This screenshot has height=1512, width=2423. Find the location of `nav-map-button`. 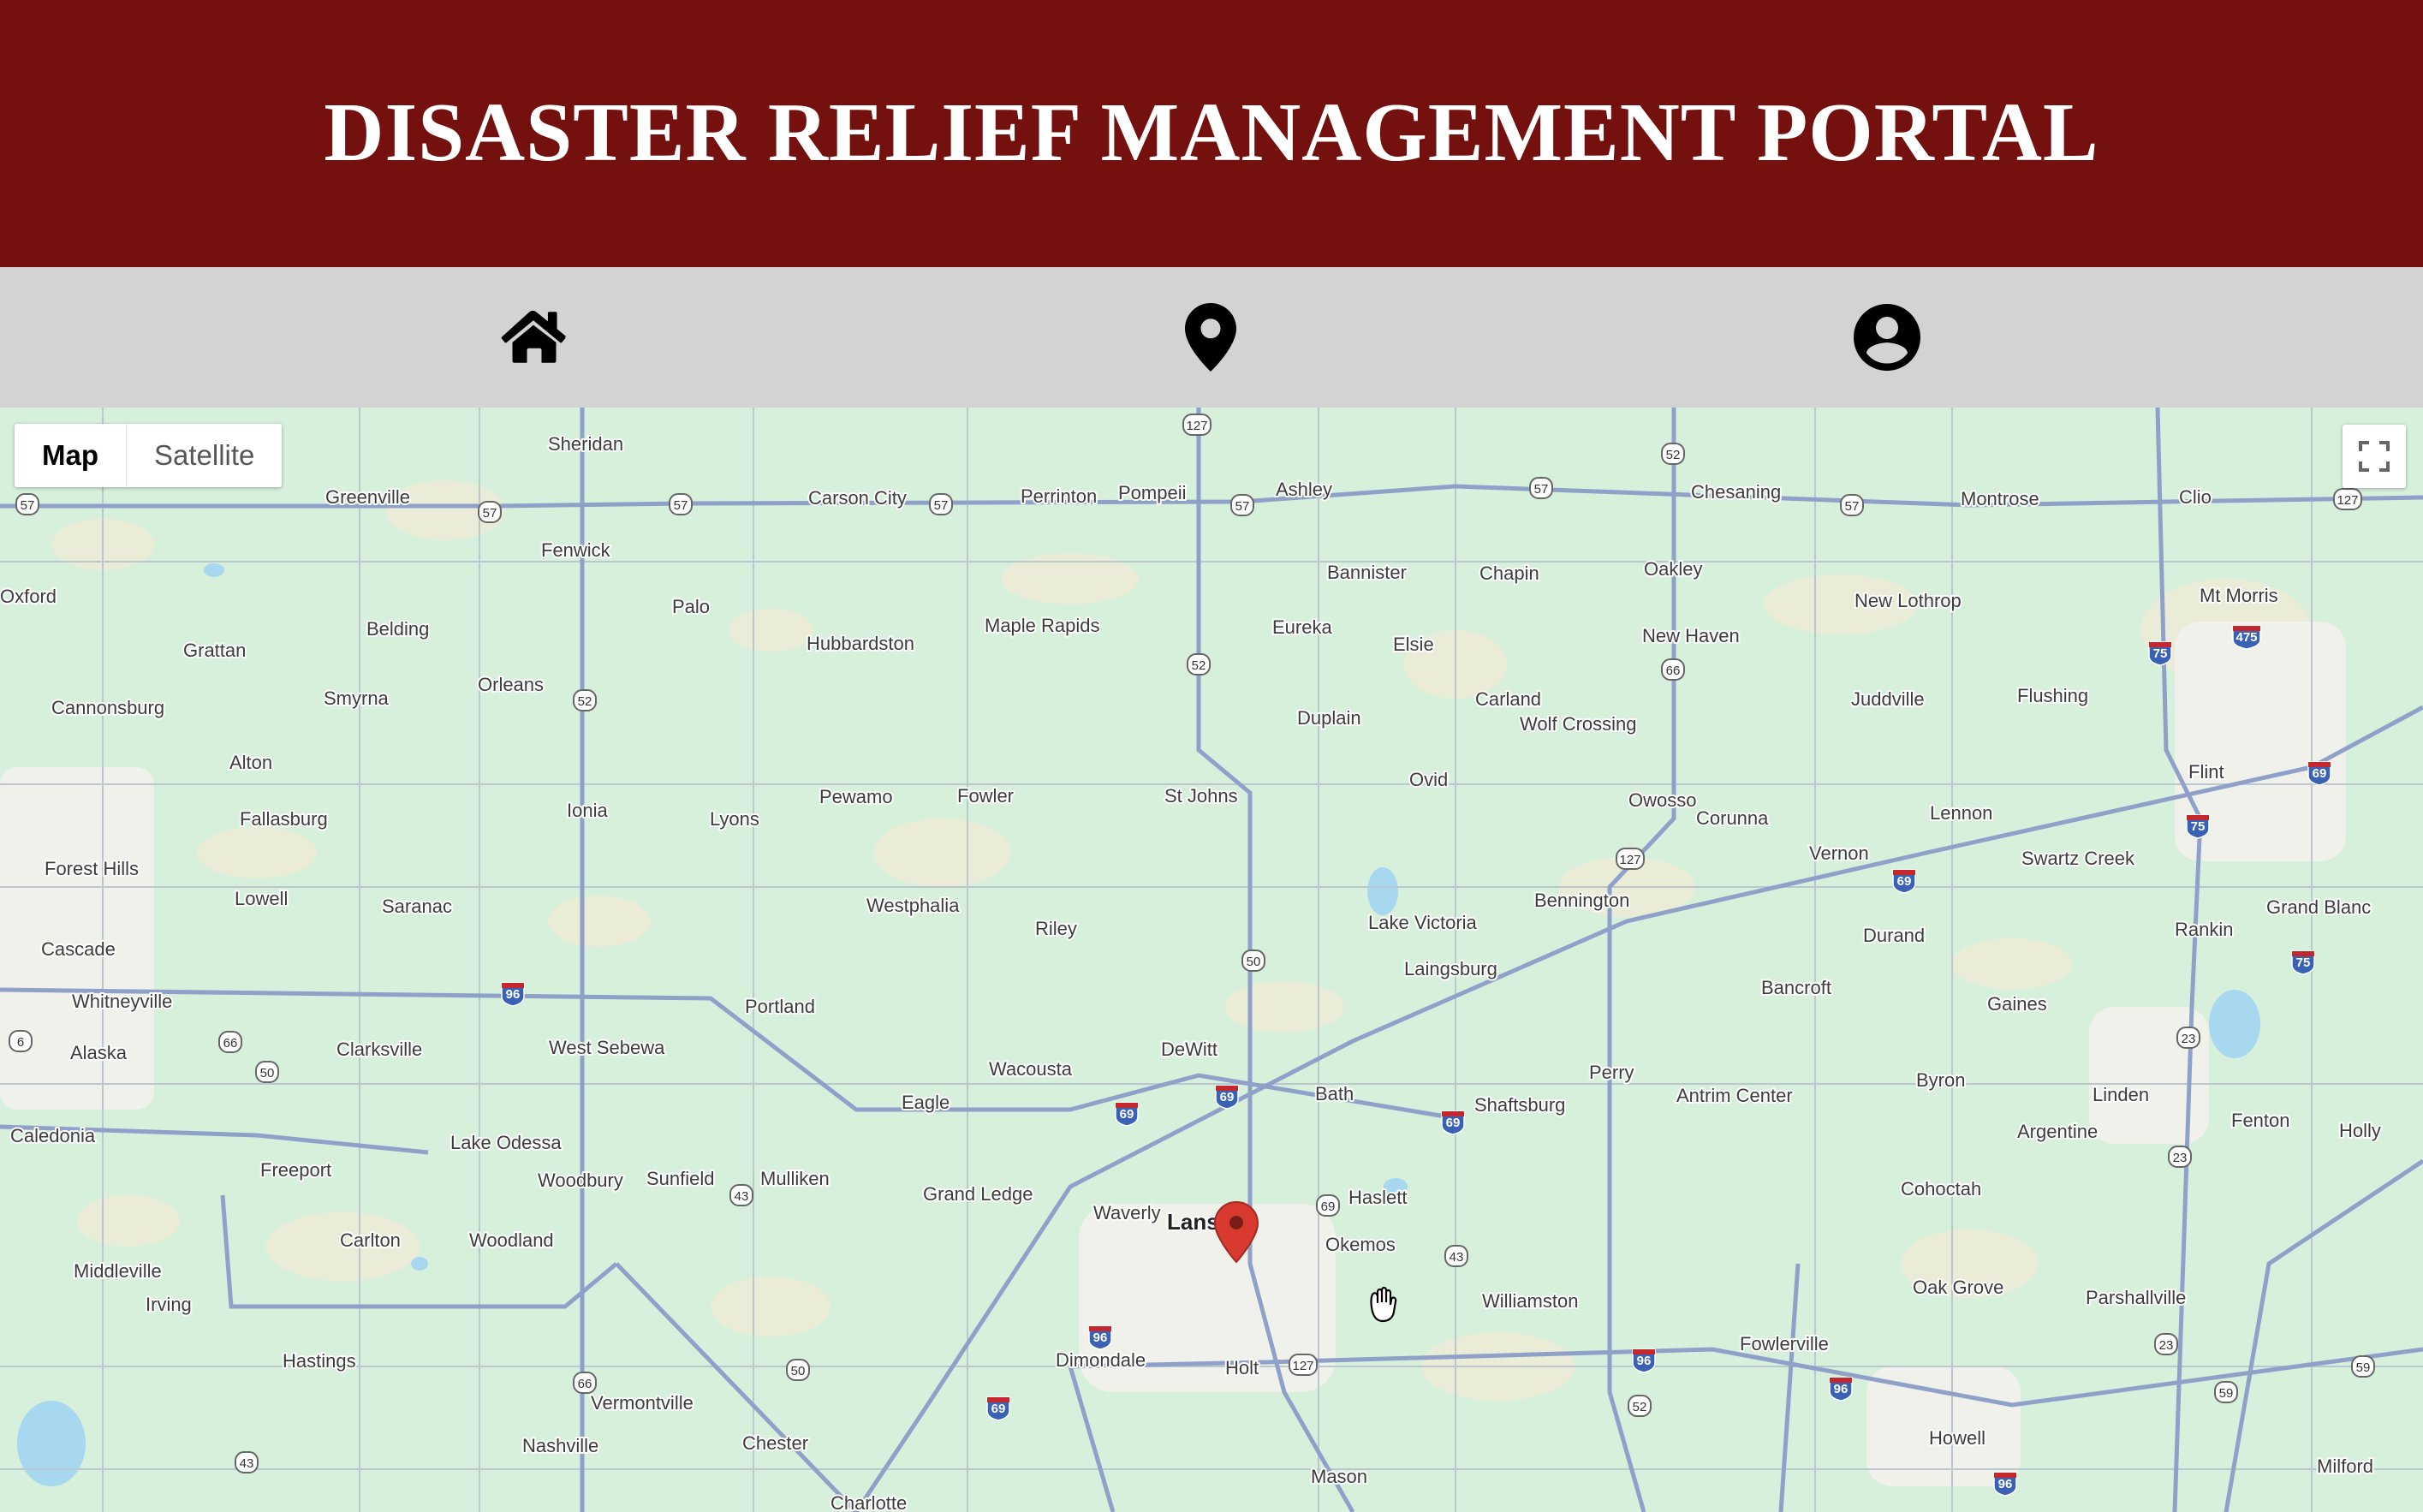

nav-map-button is located at coordinates (1211, 337).